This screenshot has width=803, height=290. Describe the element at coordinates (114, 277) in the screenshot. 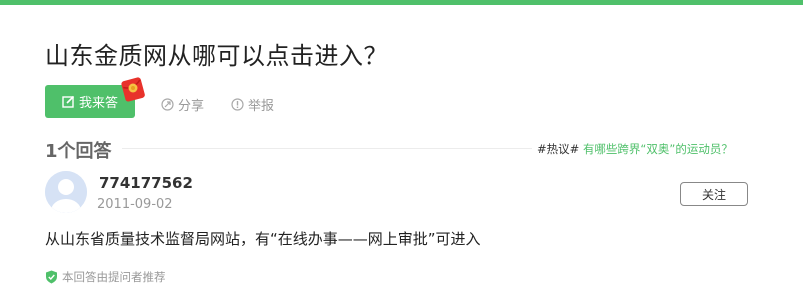

I see `recommend-label: 本回答由提问者推荐` at that location.